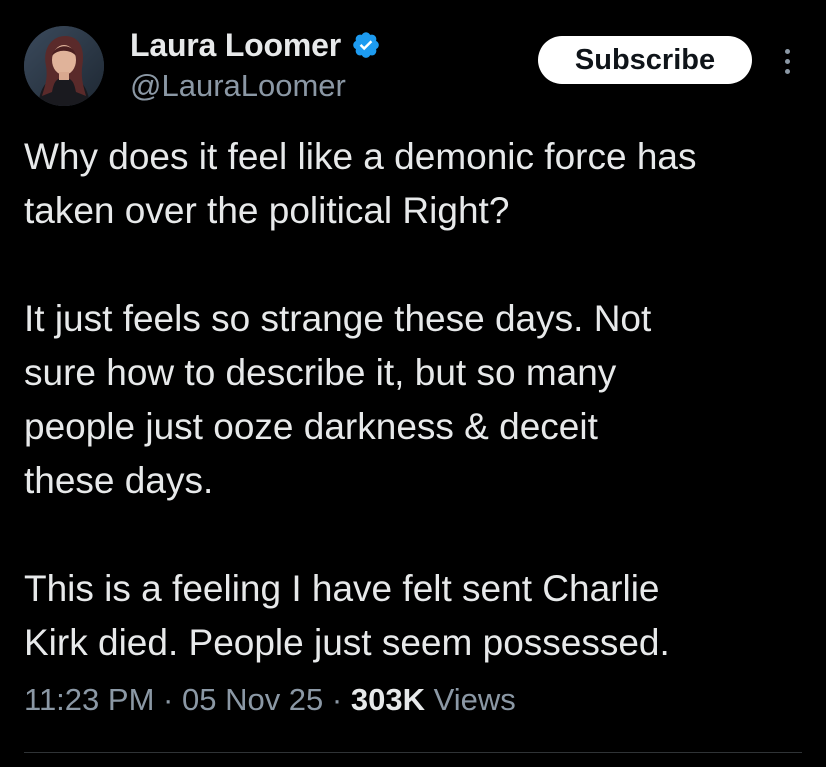 This screenshot has width=826, height=767. Describe the element at coordinates (89, 699) in the screenshot. I see `post-time: 11:23 PM` at that location.